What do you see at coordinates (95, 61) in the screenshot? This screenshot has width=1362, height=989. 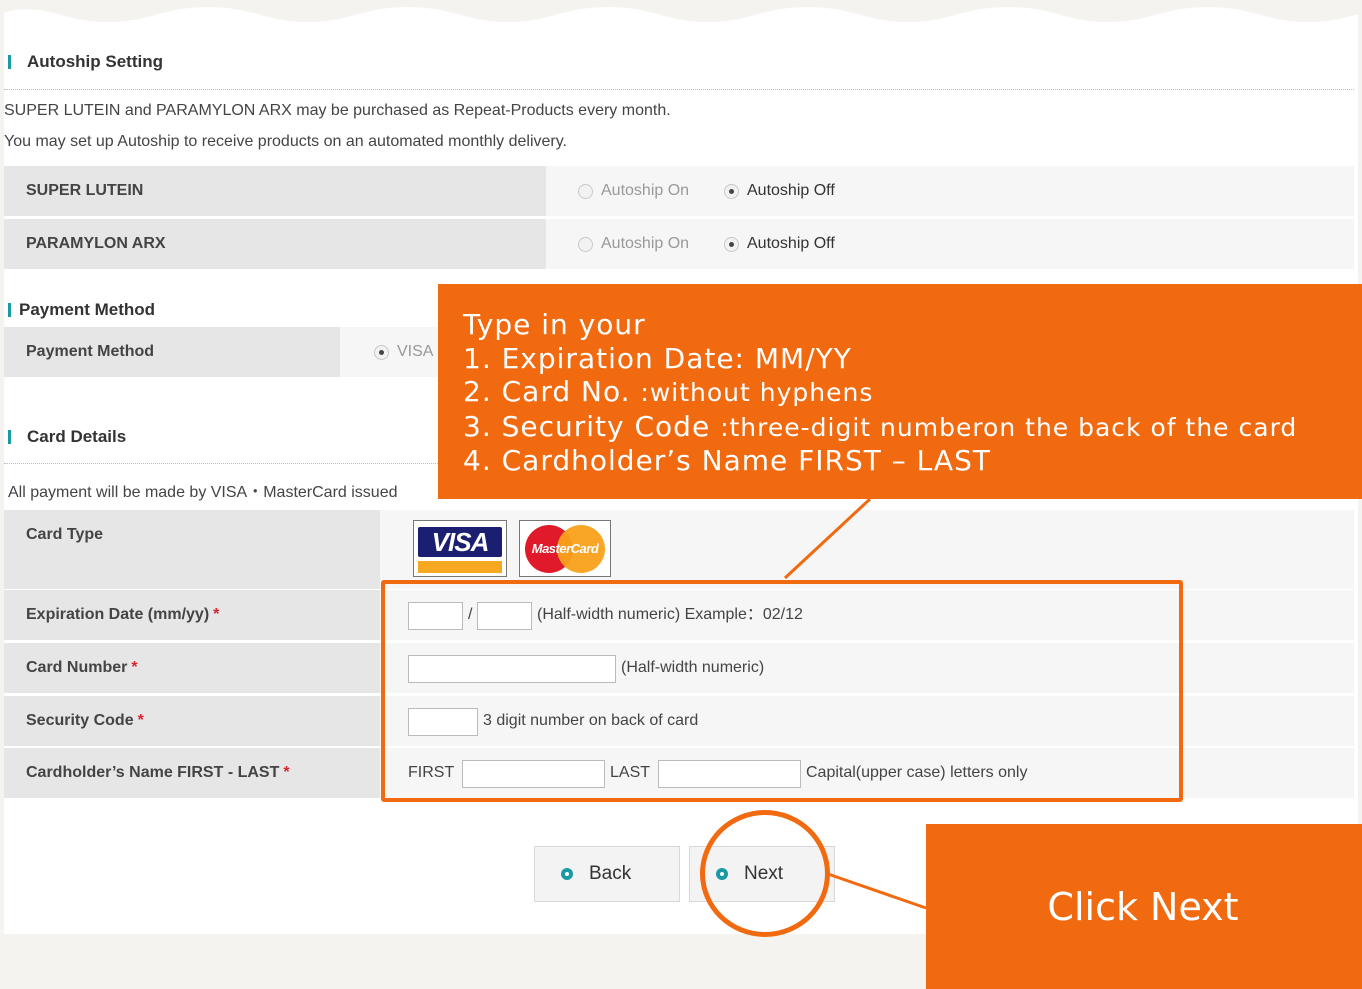 I see `autoship-title-text: Autoship Setting` at bounding box center [95, 61].